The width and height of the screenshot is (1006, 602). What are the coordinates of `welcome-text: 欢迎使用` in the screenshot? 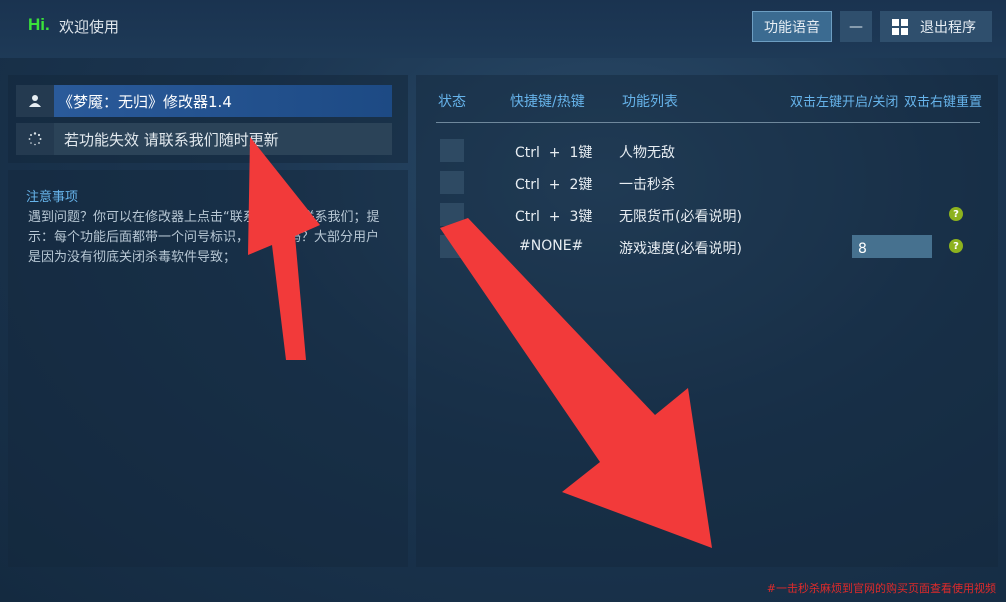 It's located at (89, 27).